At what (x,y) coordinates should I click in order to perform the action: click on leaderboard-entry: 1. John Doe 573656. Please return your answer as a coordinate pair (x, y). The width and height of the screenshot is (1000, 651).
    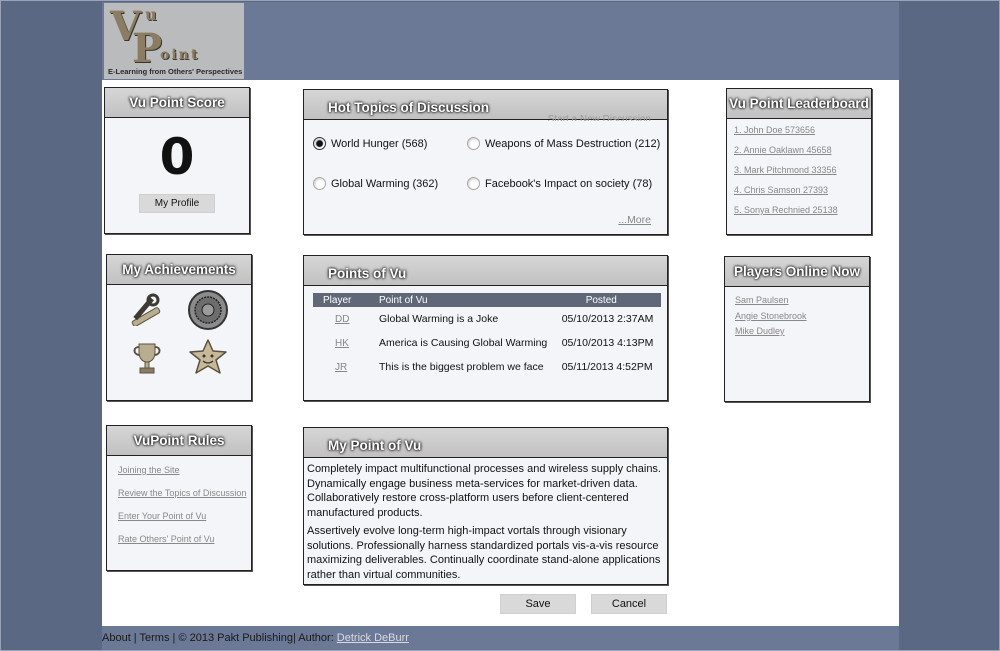
    Looking at the image, I should click on (802, 135).